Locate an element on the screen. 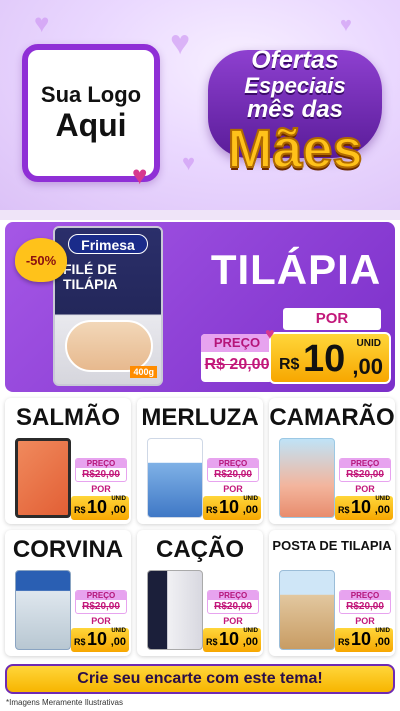 Image resolution: width=400 pixels, height=711 pixels. hero-product-name: TILÁPIA is located at coordinates (296, 269).